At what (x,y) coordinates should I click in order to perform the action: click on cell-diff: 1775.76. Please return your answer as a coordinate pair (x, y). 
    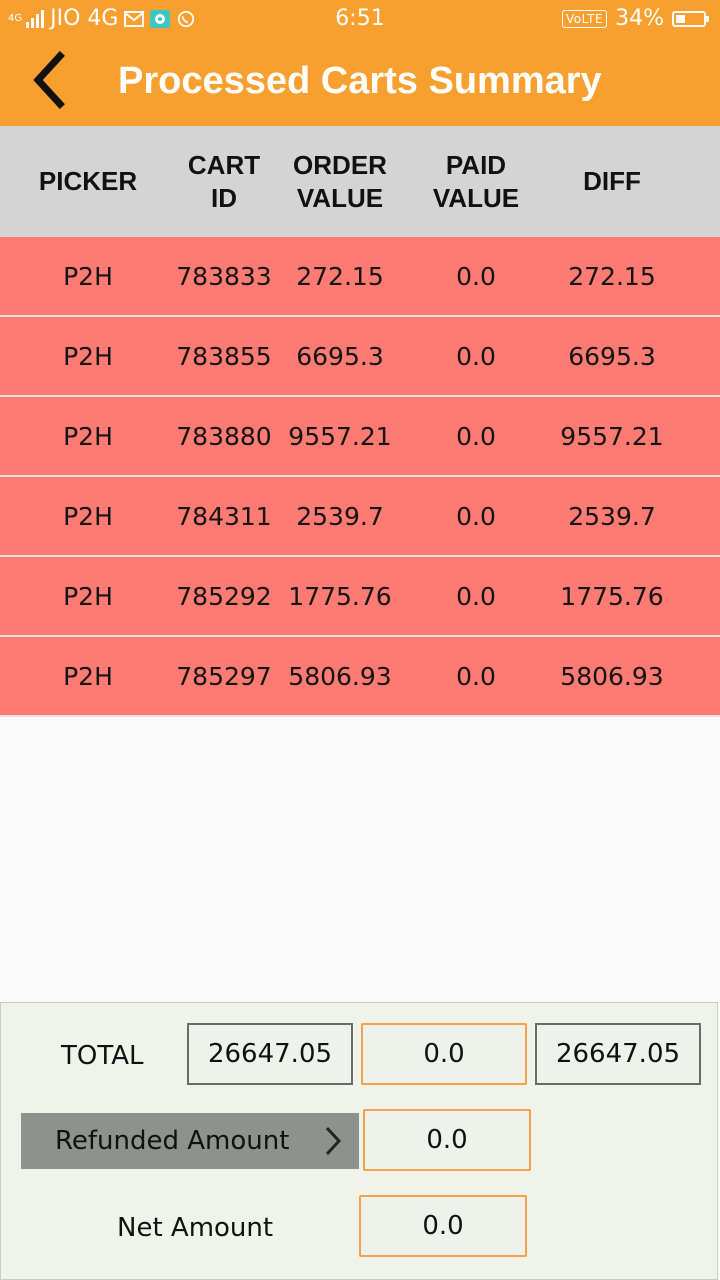
    Looking at the image, I should click on (612, 596).